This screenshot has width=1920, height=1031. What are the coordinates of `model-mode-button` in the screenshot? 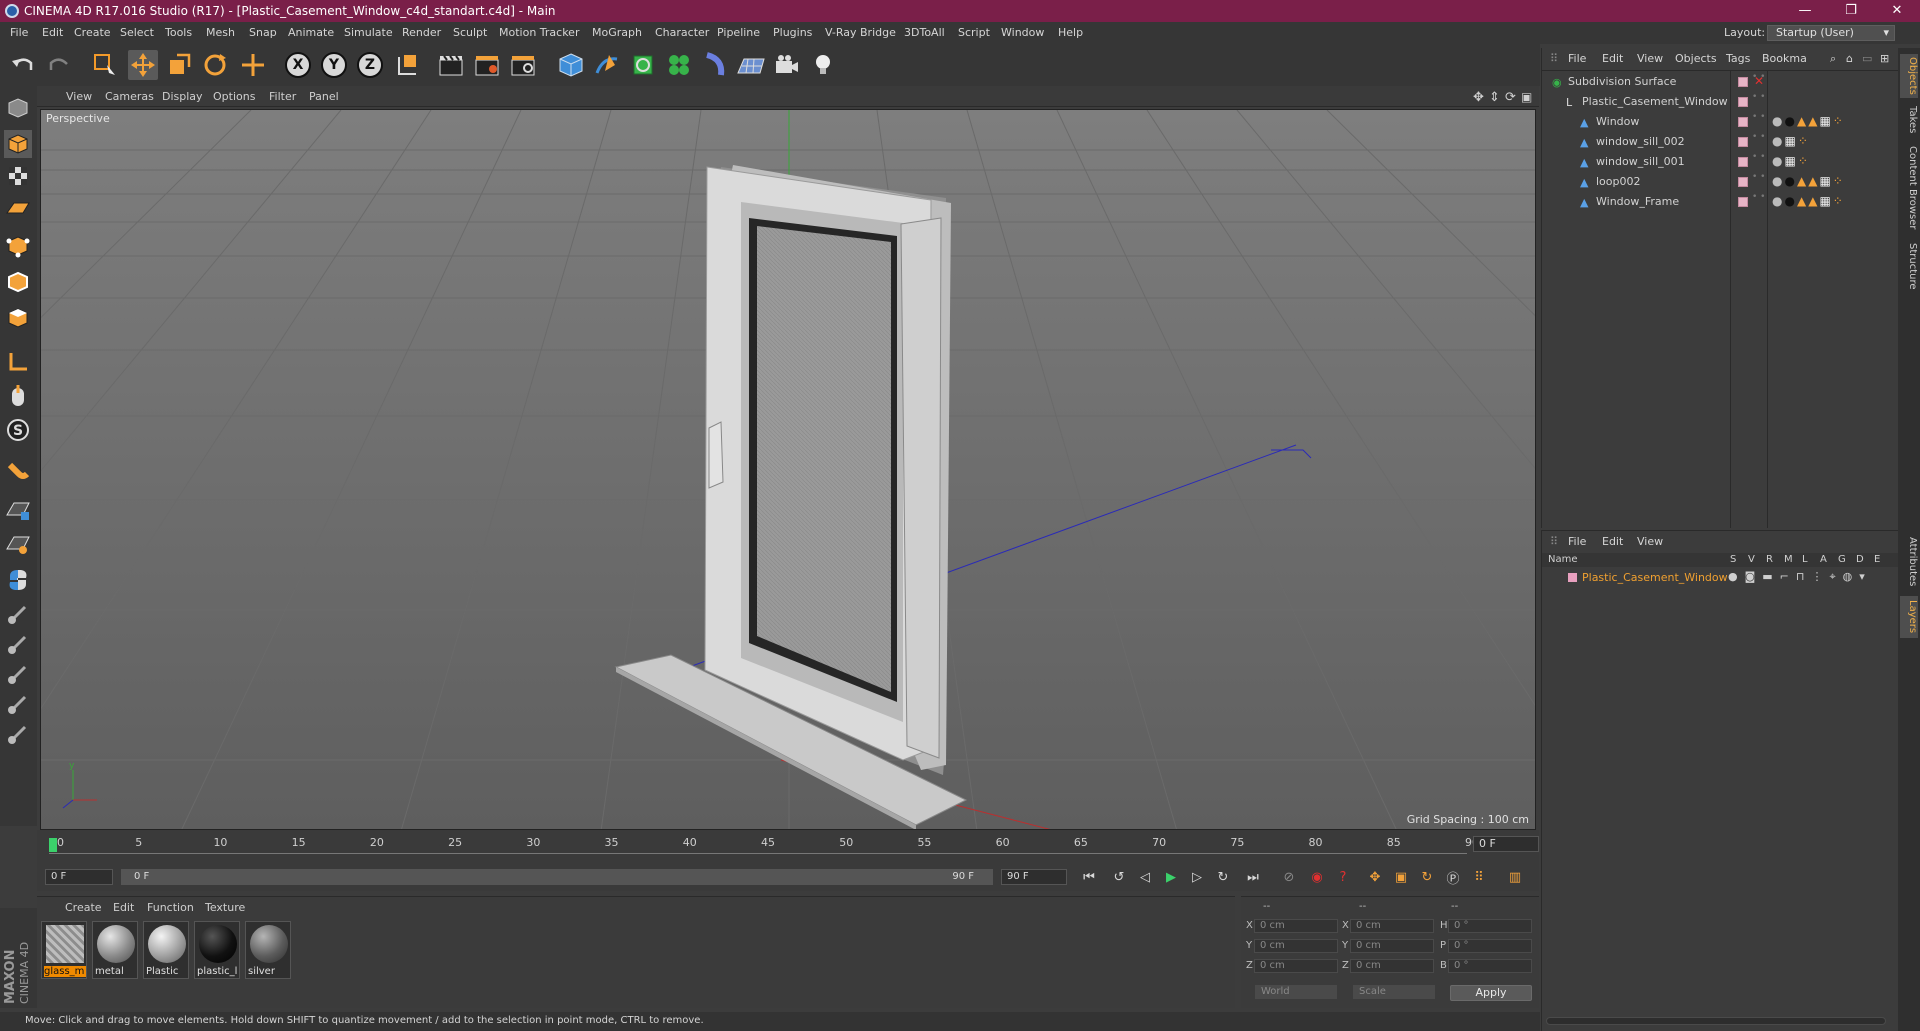 It's located at (18, 144).